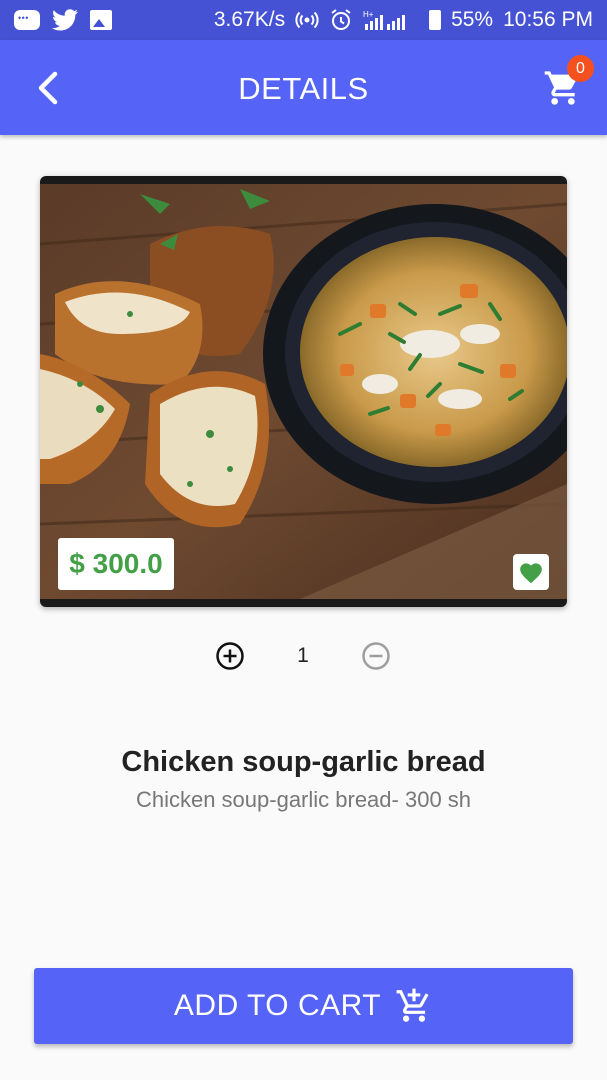 The height and width of the screenshot is (1080, 607). I want to click on app-bar: DETAILS, so click(303, 87).